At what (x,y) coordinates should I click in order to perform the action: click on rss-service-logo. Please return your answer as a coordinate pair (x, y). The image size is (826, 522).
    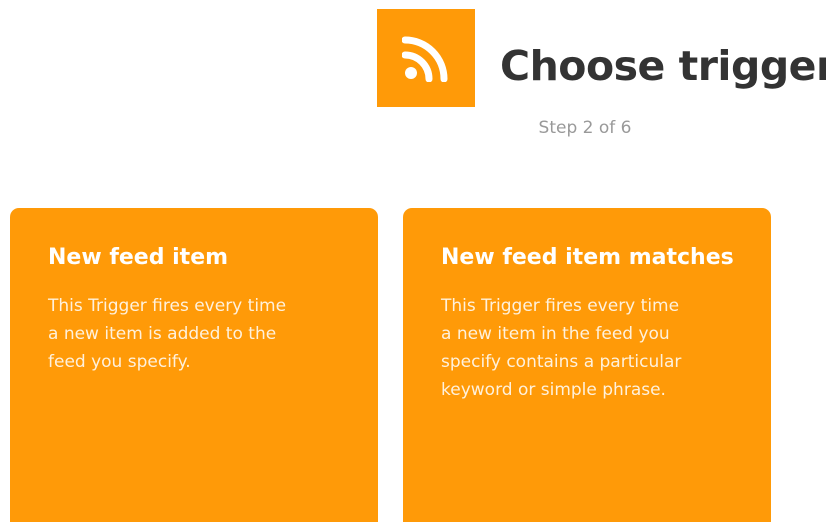
    Looking at the image, I should click on (426, 58).